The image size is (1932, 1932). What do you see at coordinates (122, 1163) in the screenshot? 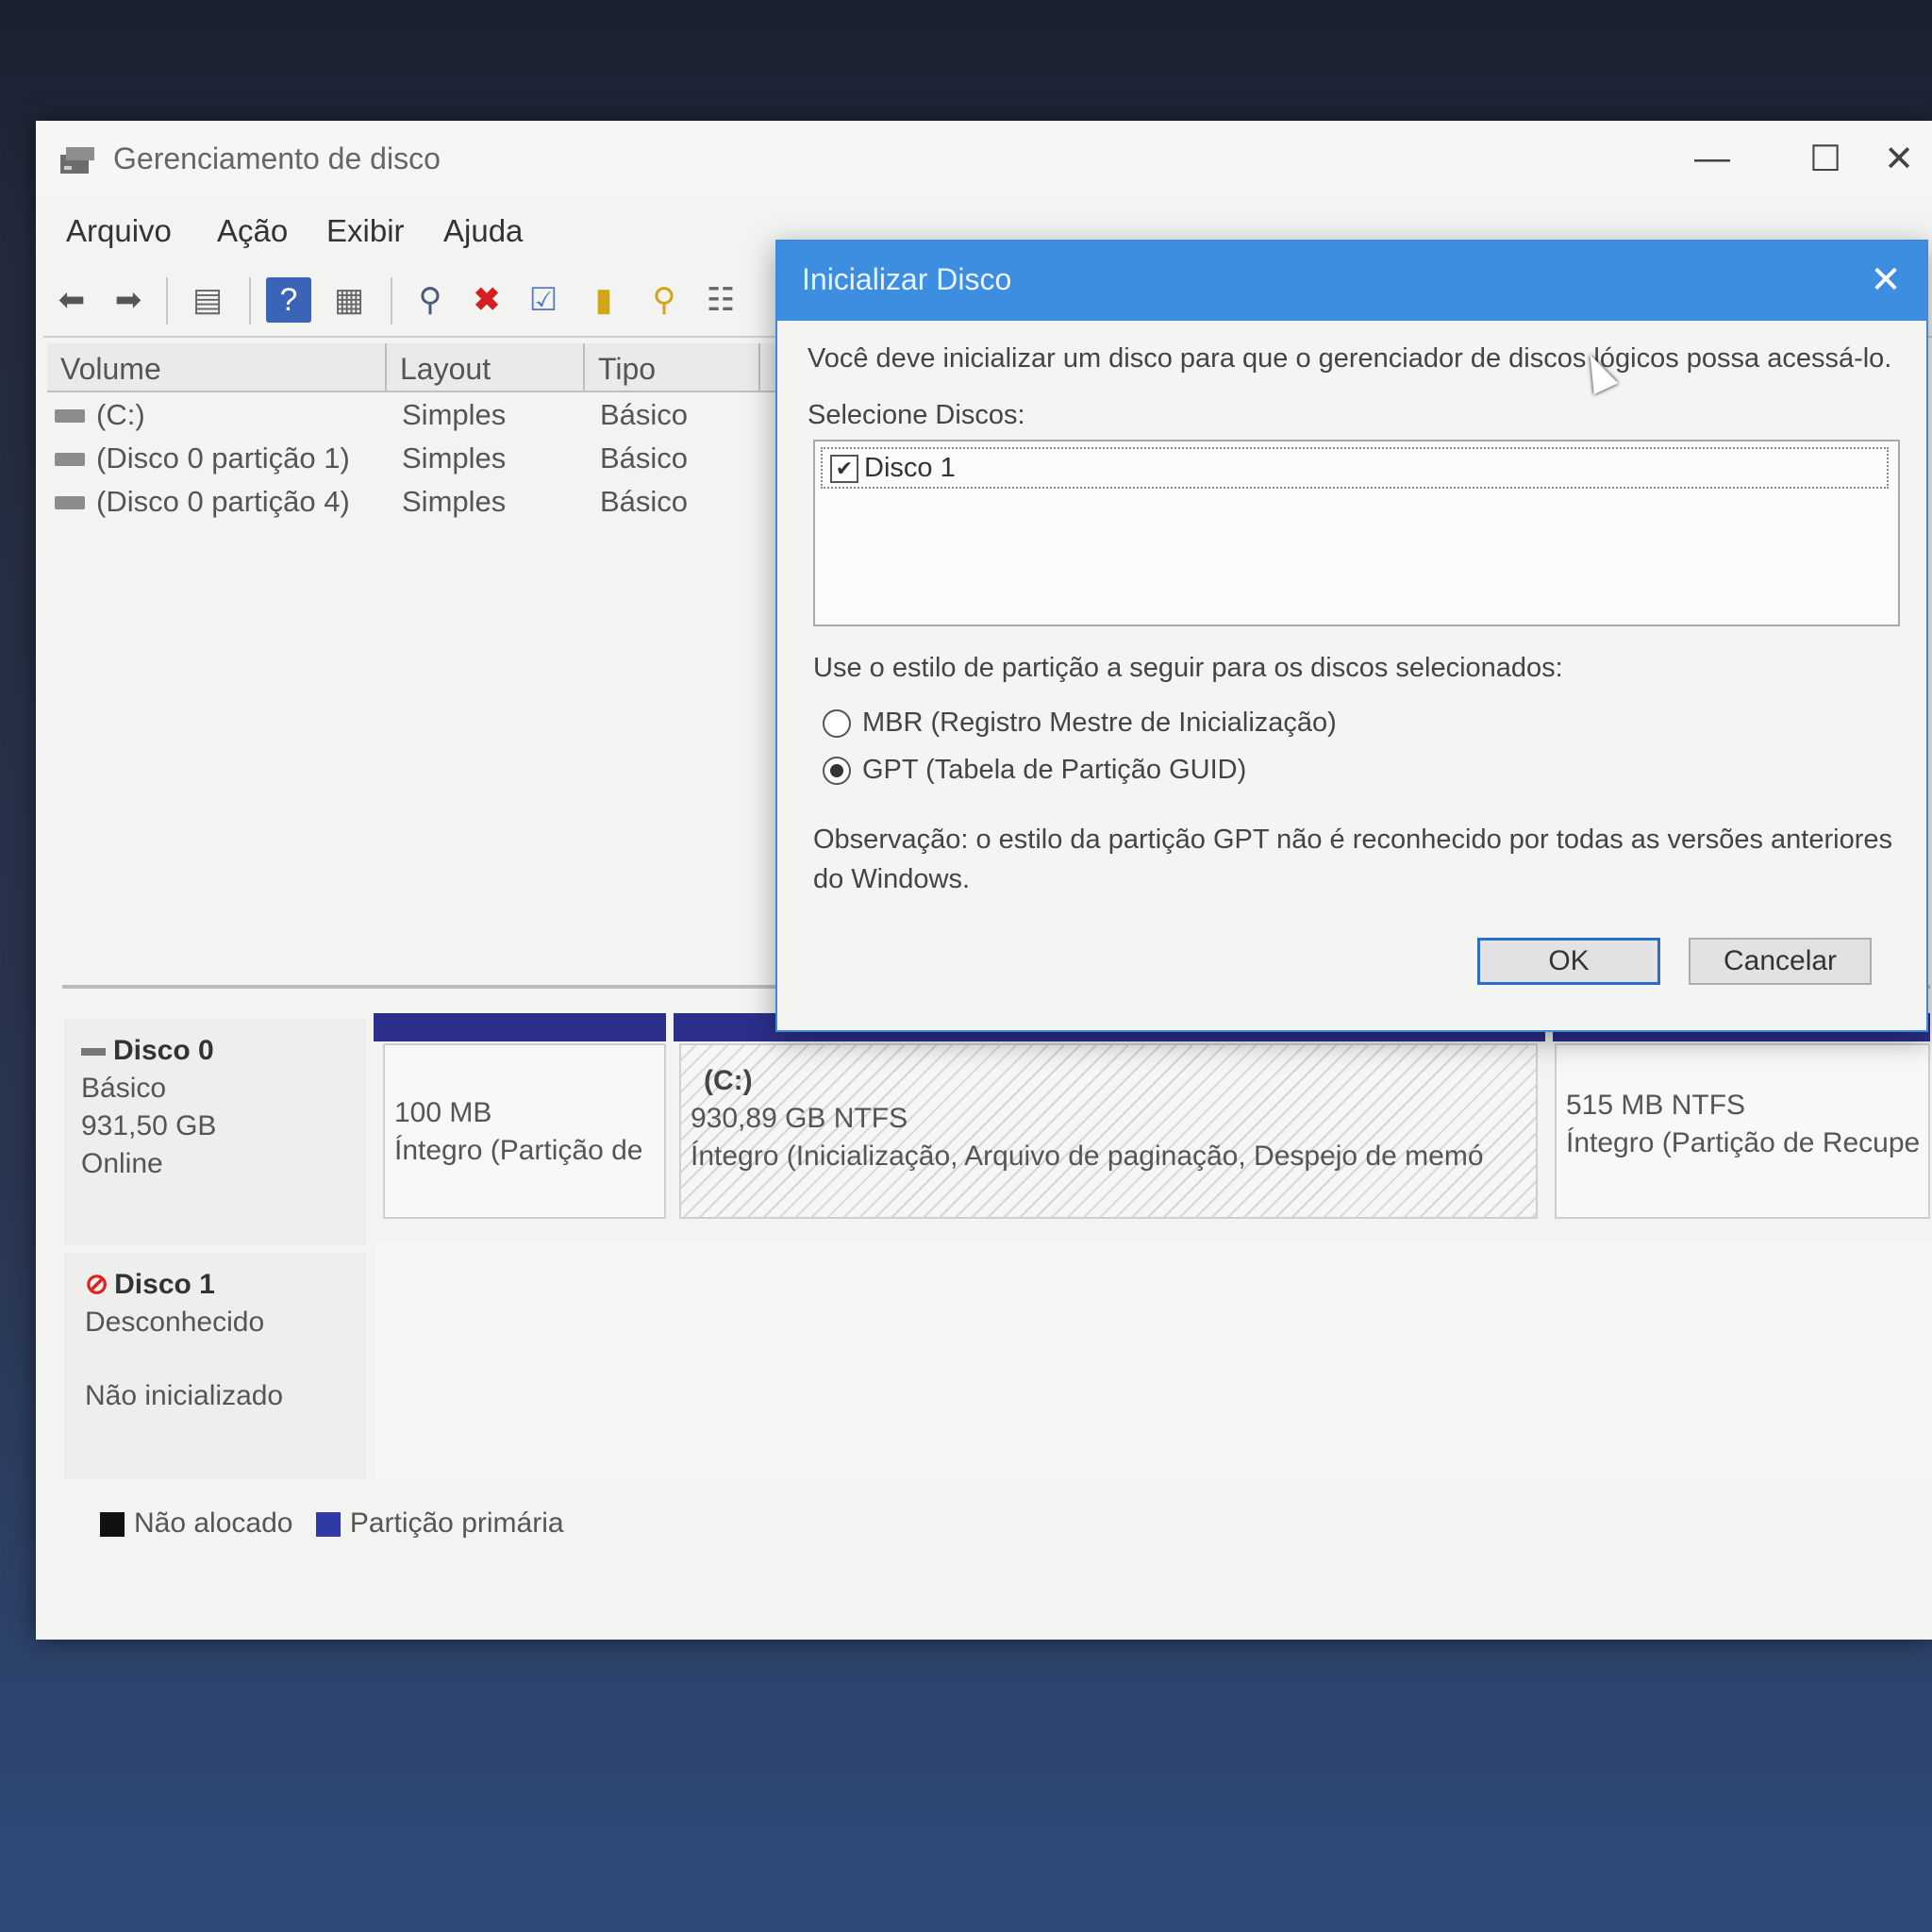
I see `disk0-status: Online` at bounding box center [122, 1163].